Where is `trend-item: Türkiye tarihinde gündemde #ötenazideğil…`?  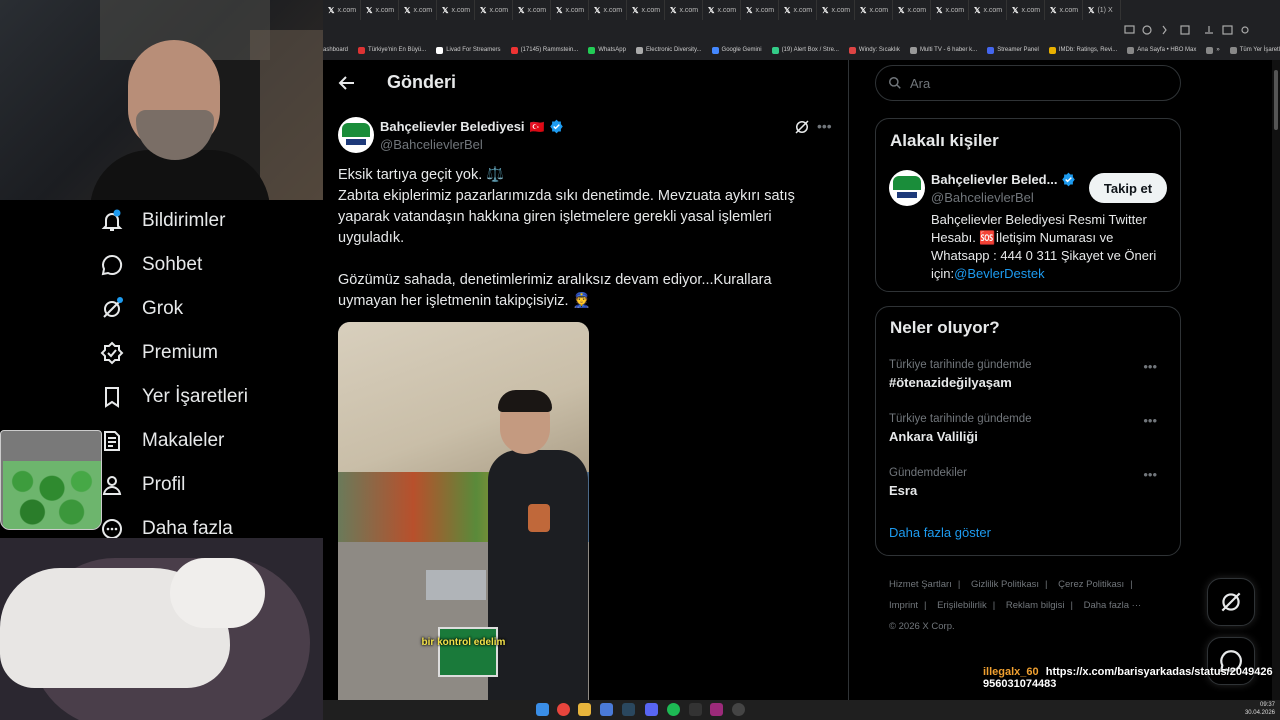
trend-item: Türkiye tarihinde gündemde #ötenazideğil… is located at coordinates (1029, 374).